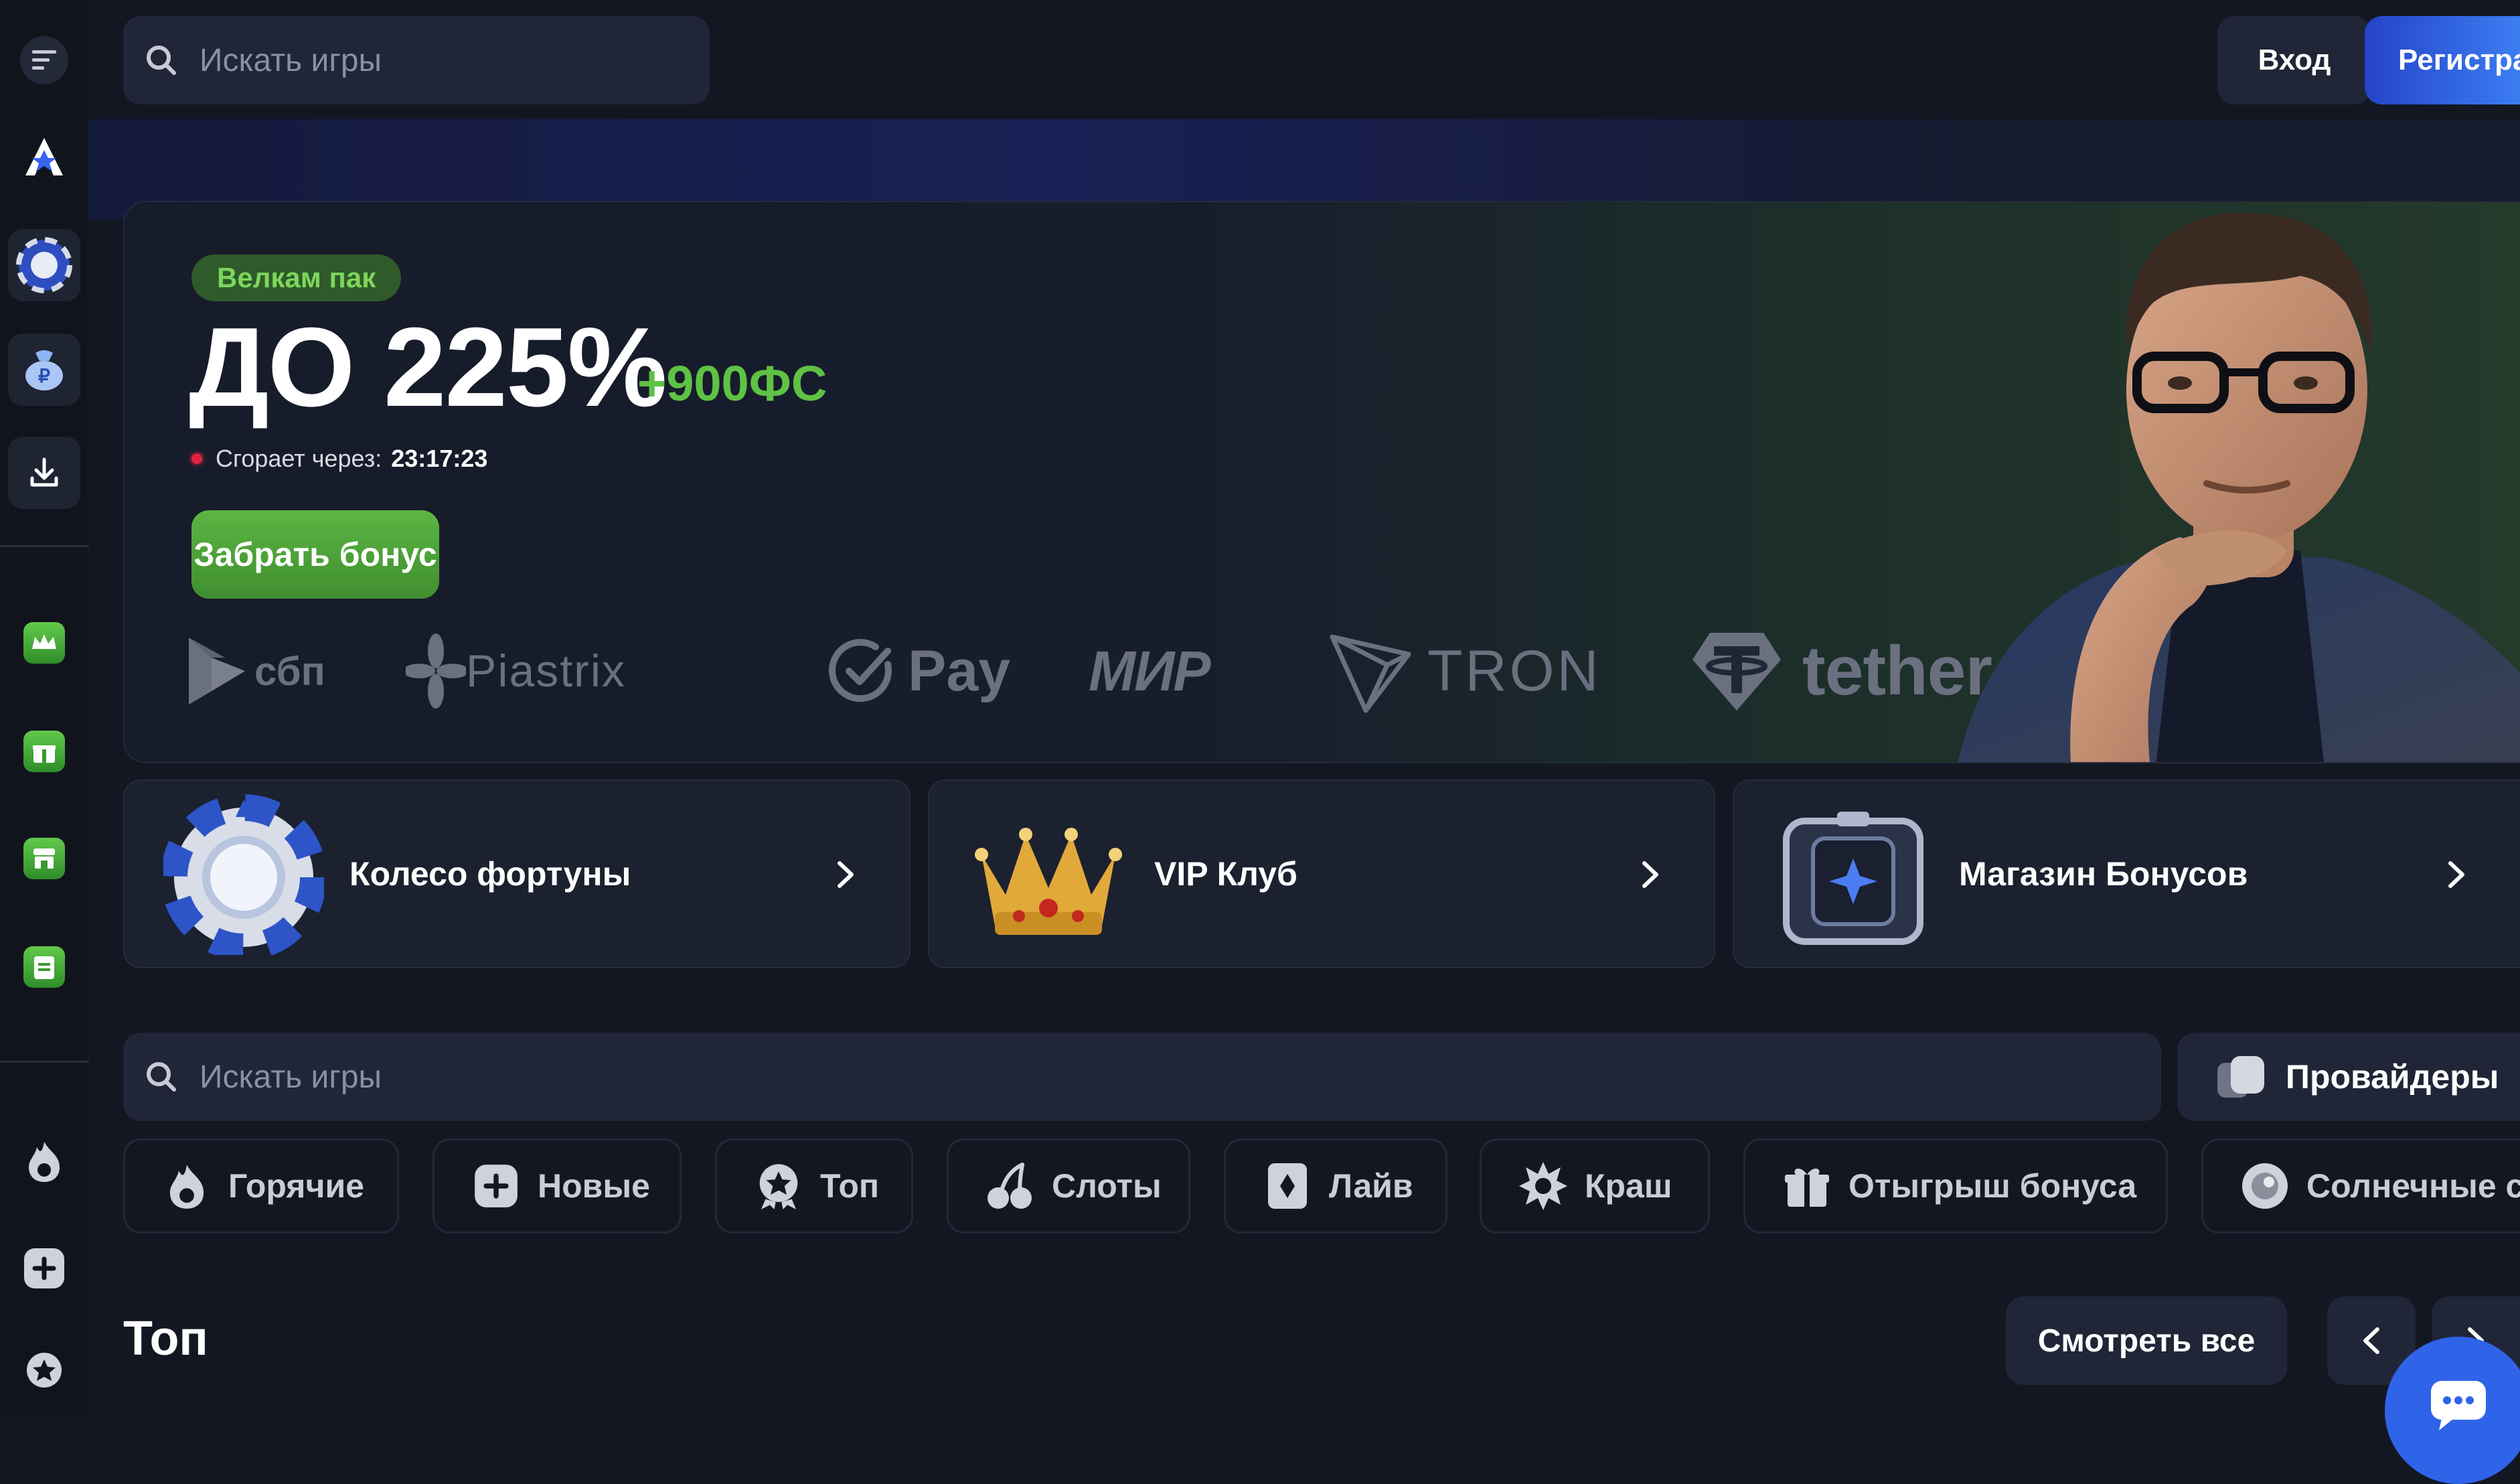 The image size is (2520, 1484). Describe the element at coordinates (417, 60) in the screenshot. I see `header-search-input: Искать игры` at that location.